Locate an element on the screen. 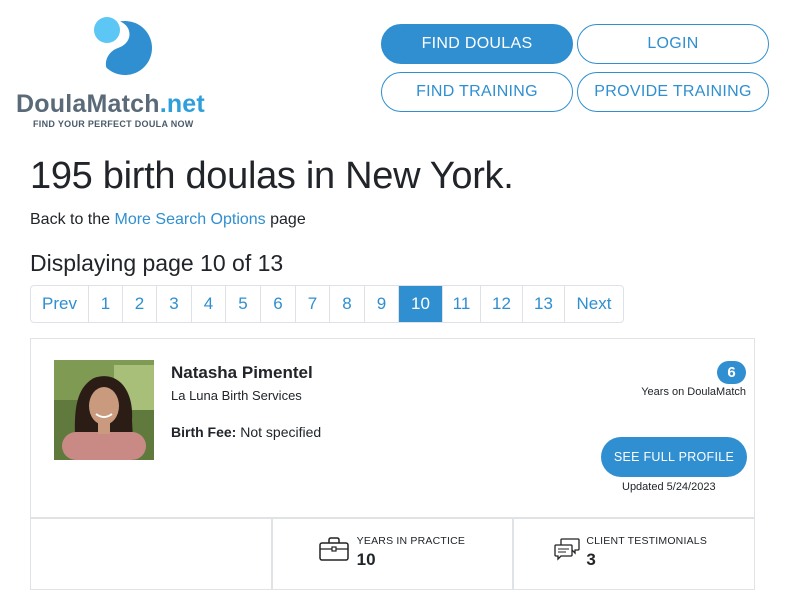  years-in-practice-value: 10 is located at coordinates (366, 559).